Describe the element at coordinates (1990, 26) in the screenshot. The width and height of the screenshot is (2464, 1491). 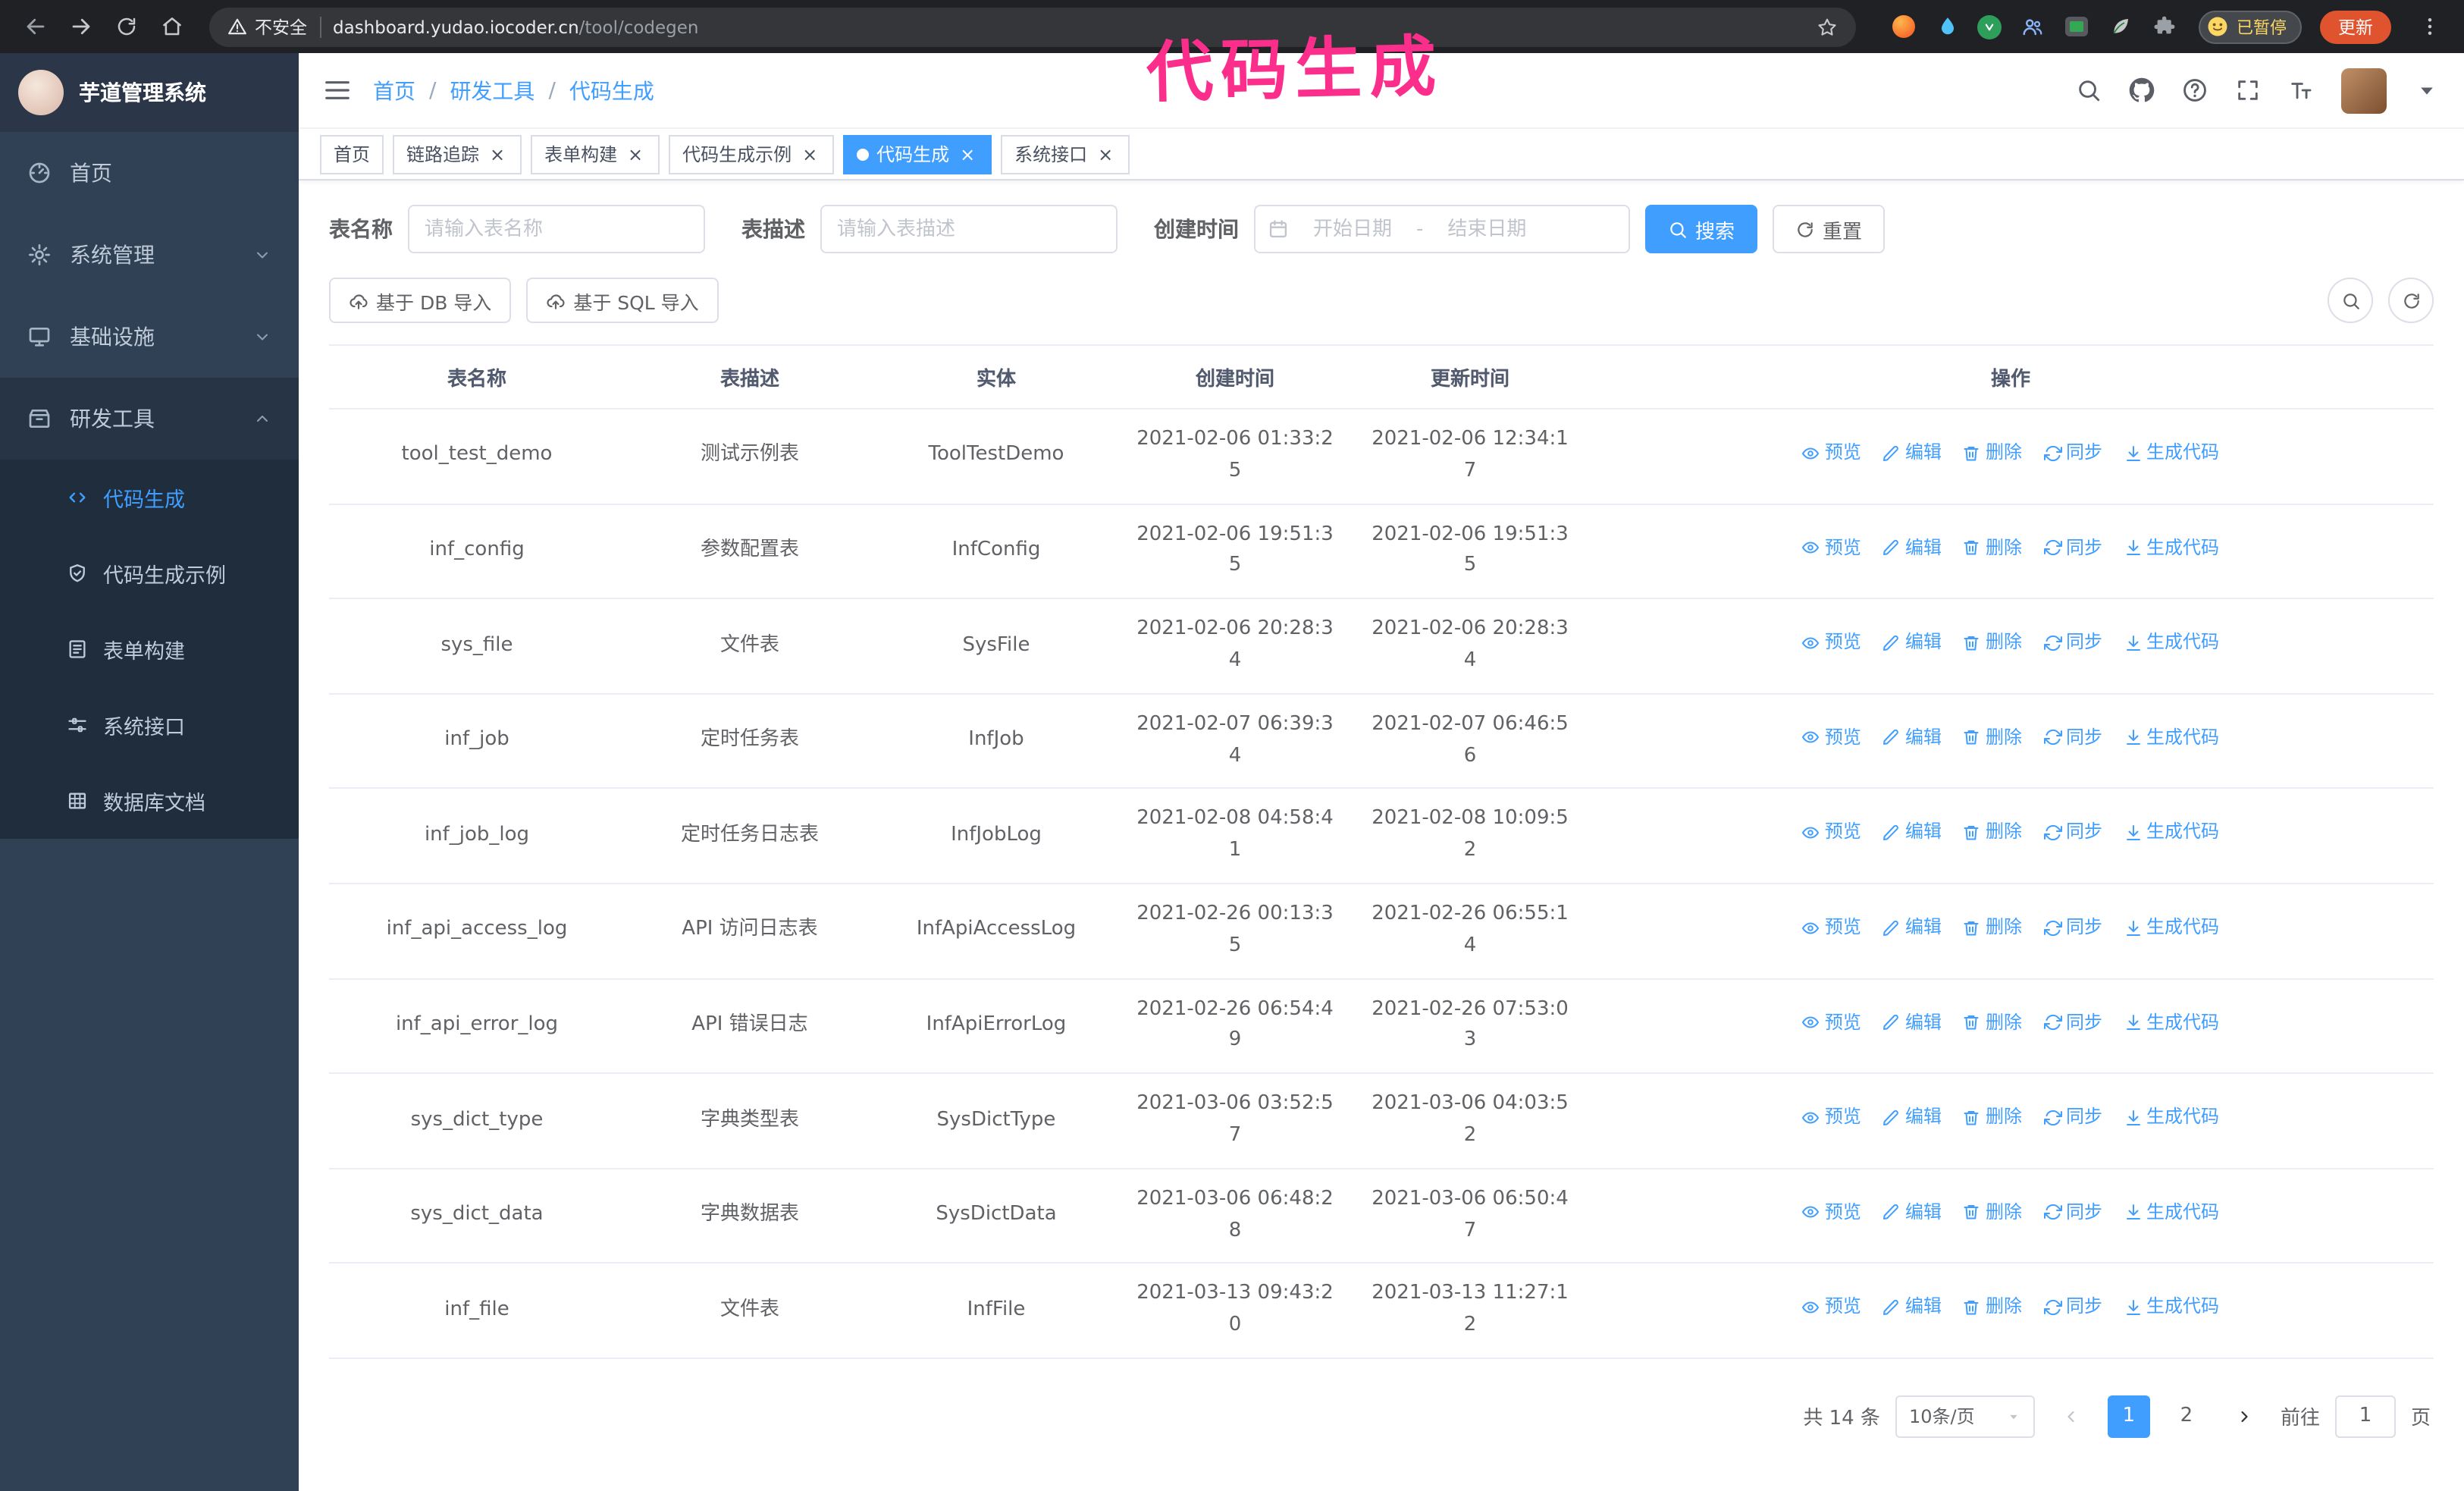
I see `ext-v-icon` at that location.